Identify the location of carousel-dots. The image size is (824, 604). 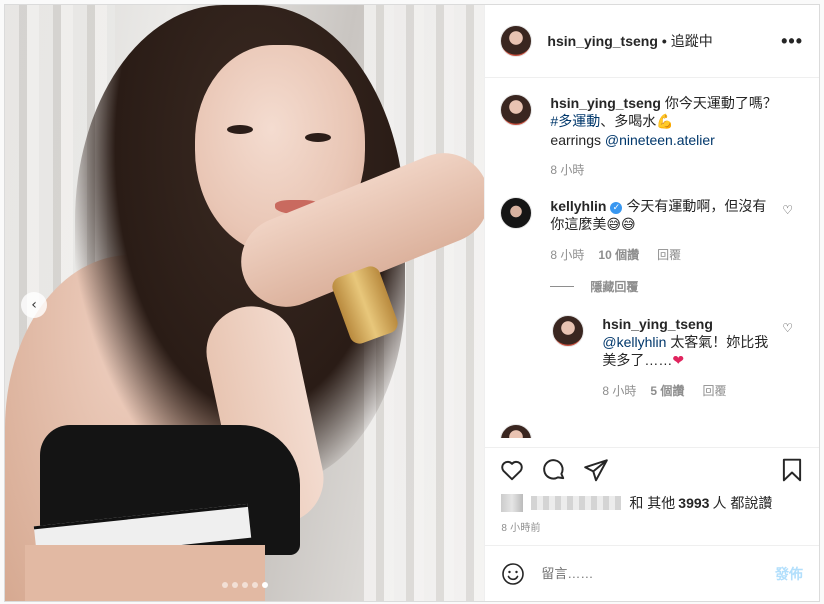
(244, 585).